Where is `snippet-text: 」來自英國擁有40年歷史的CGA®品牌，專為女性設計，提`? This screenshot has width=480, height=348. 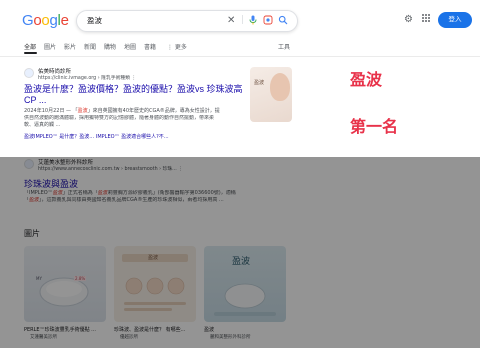 snippet-text: 」來自英國擁有40年歷史的CGA®品牌，專為女性設計，提 is located at coordinates (153, 111).